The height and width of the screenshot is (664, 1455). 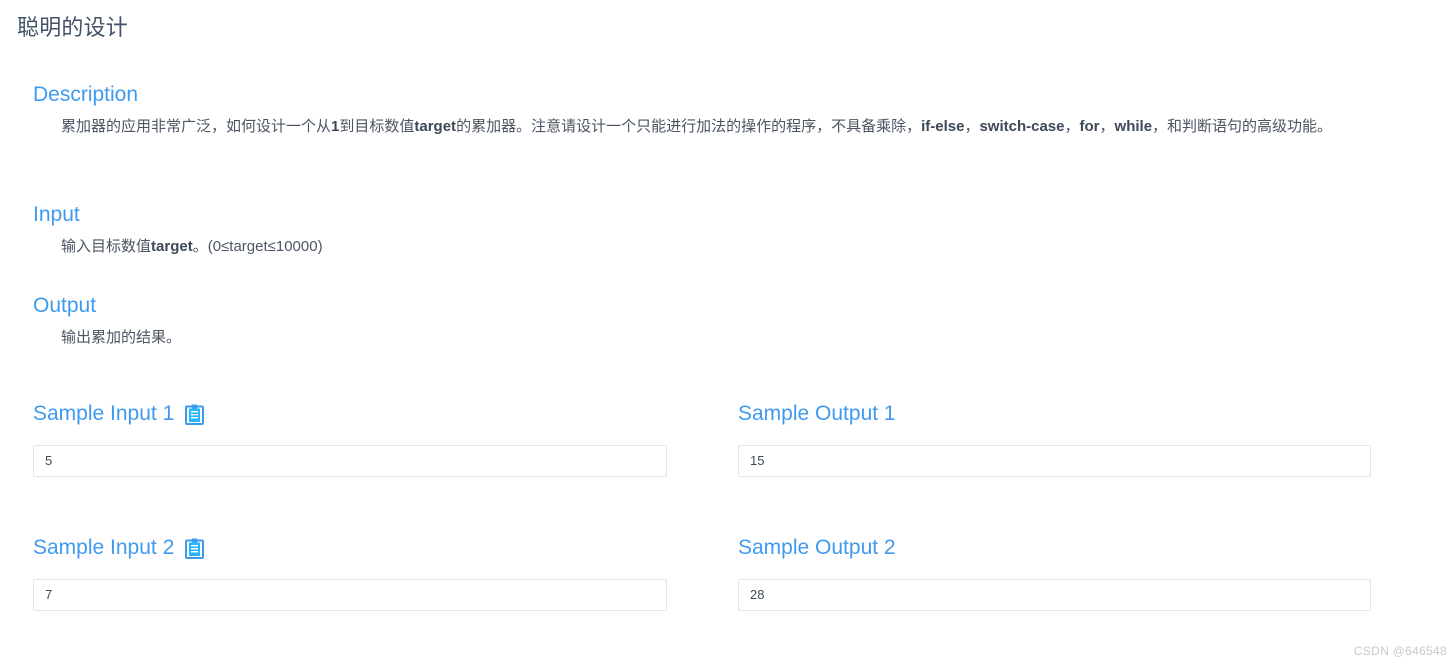 I want to click on page-title: 聪明的设计, so click(x=73, y=27).